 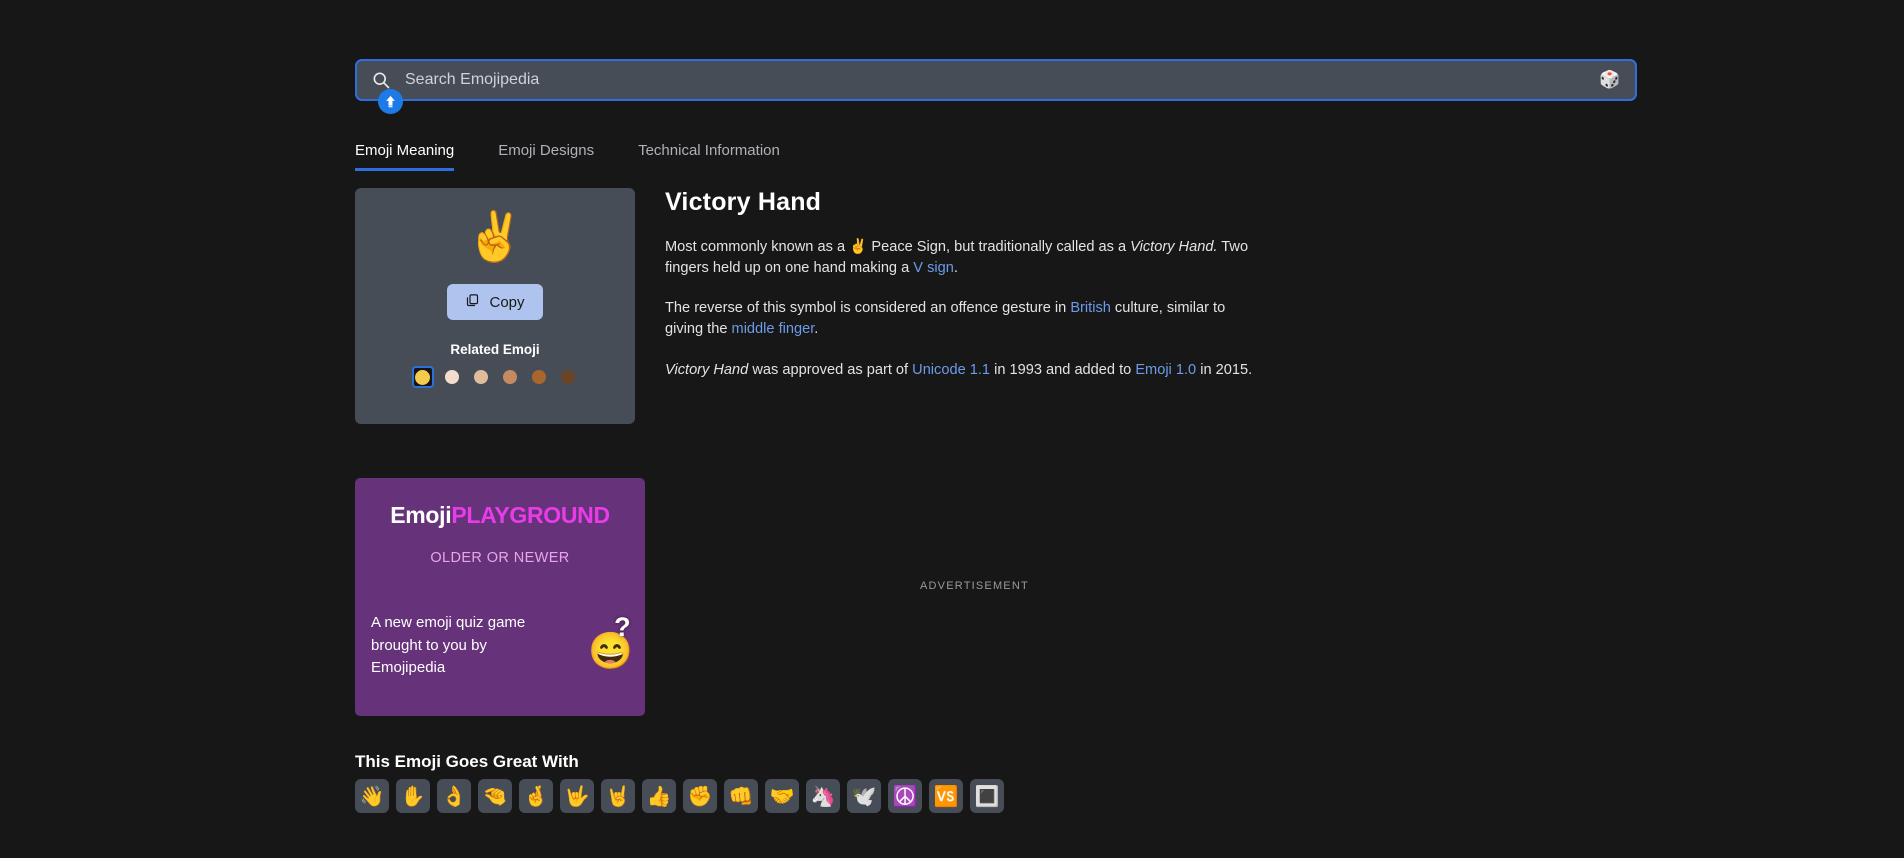 I want to click on emoji-chip-oncoming-fist: 👊, so click(x=741, y=796).